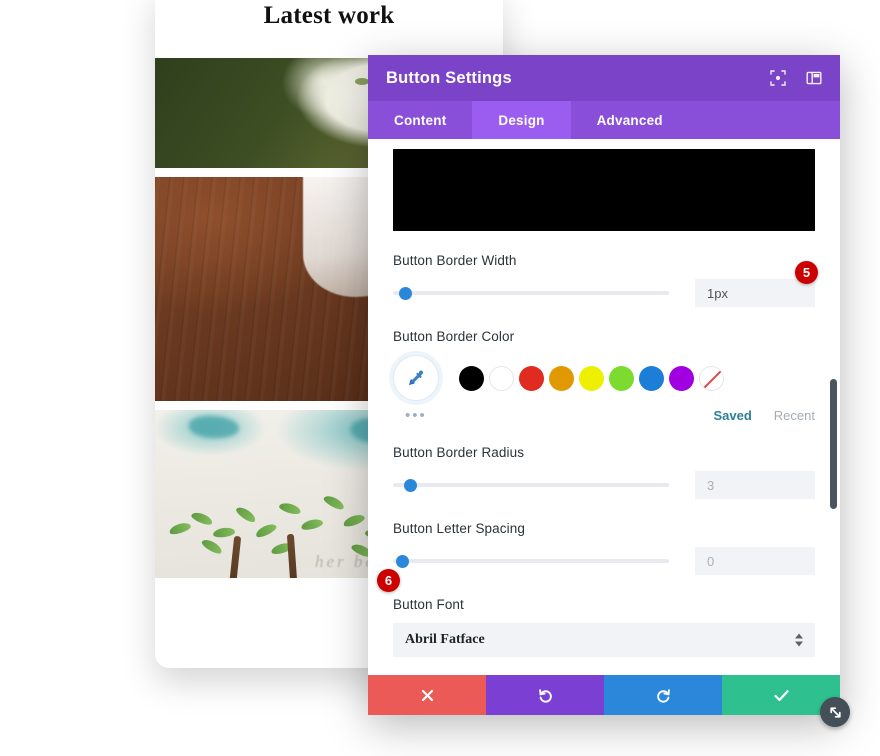 The width and height of the screenshot is (880, 756). What do you see at coordinates (545, 695) in the screenshot?
I see `undo-button` at bounding box center [545, 695].